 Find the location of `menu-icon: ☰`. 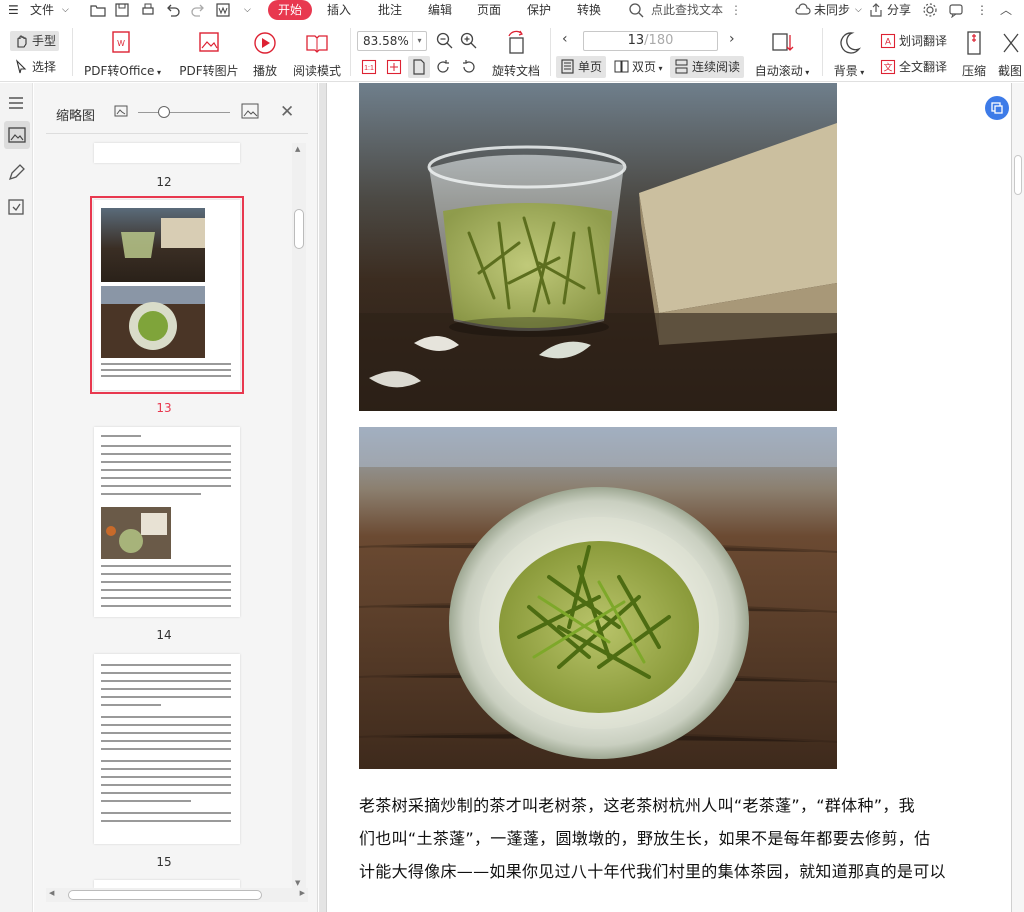

menu-icon: ☰ is located at coordinates (13, 10).